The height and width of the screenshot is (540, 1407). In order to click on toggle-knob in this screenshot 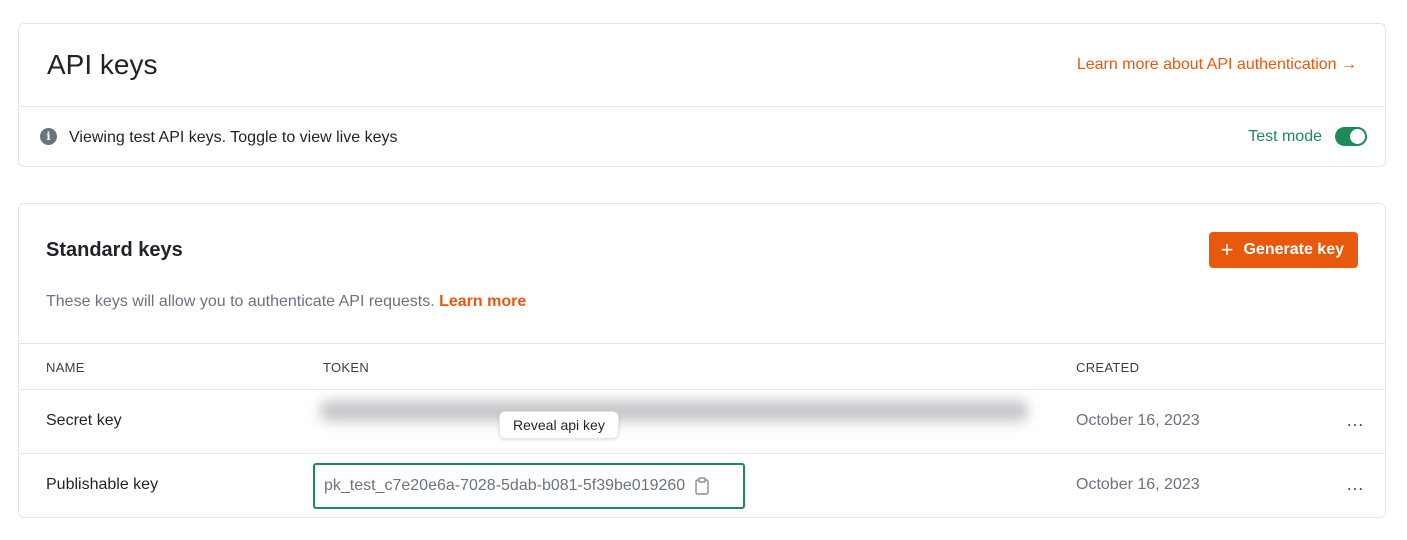, I will do `click(1357, 136)`.